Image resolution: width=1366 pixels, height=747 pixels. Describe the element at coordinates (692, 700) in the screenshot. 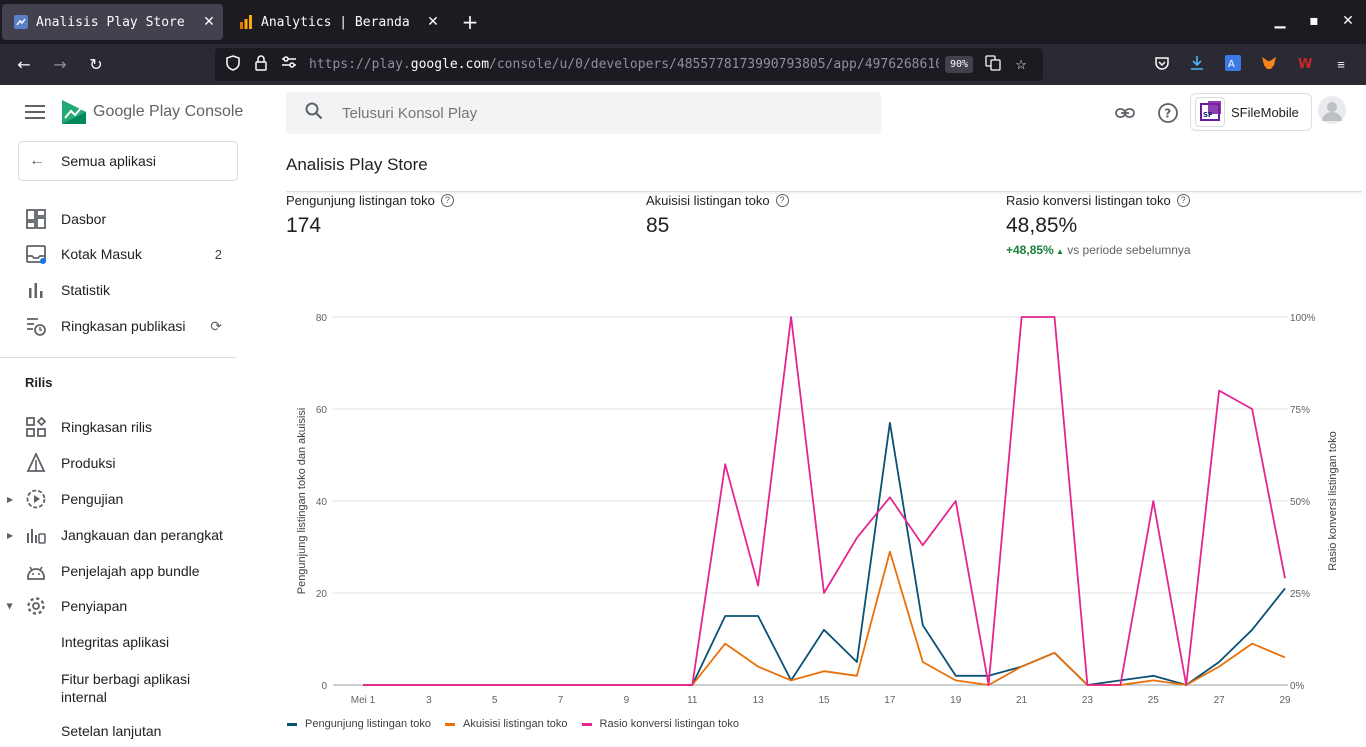

I see `x-tick-label: 11` at that location.